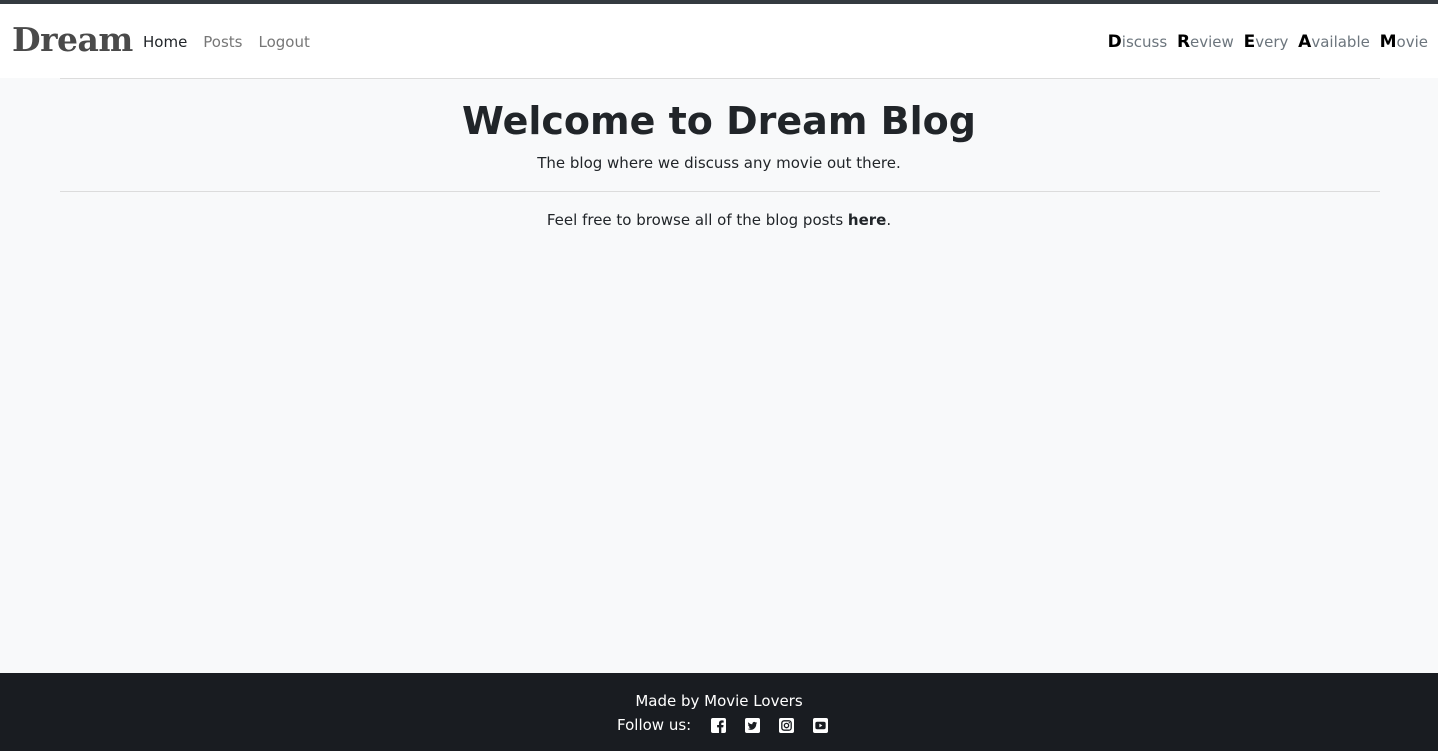 The height and width of the screenshot is (751, 1438). I want to click on twitter-icon, so click(753, 725).